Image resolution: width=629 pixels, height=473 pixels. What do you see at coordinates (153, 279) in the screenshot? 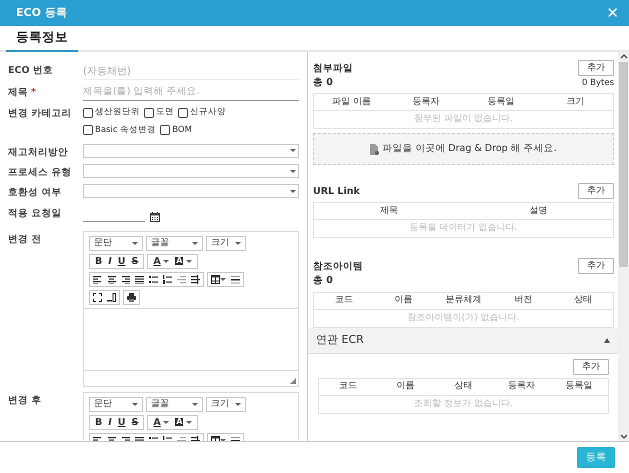
I see `bullet-list-icon` at bounding box center [153, 279].